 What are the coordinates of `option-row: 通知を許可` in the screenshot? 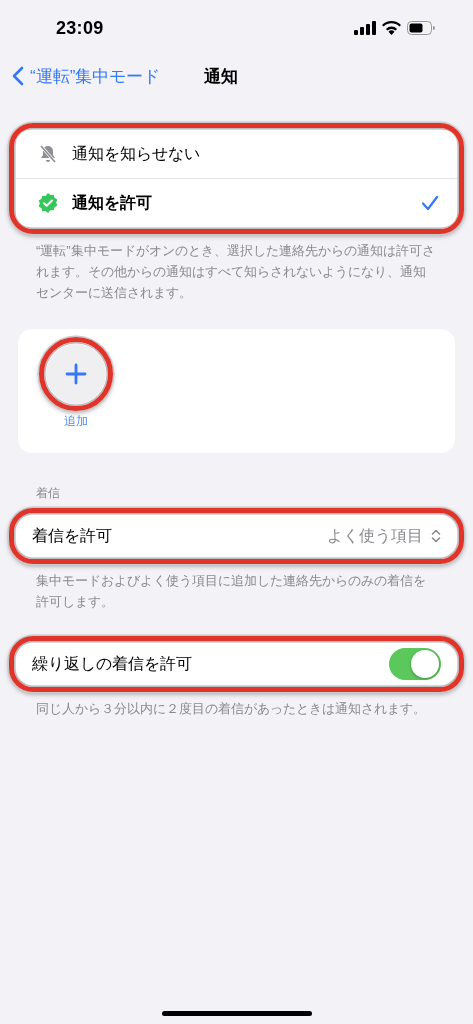 It's located at (236, 202).